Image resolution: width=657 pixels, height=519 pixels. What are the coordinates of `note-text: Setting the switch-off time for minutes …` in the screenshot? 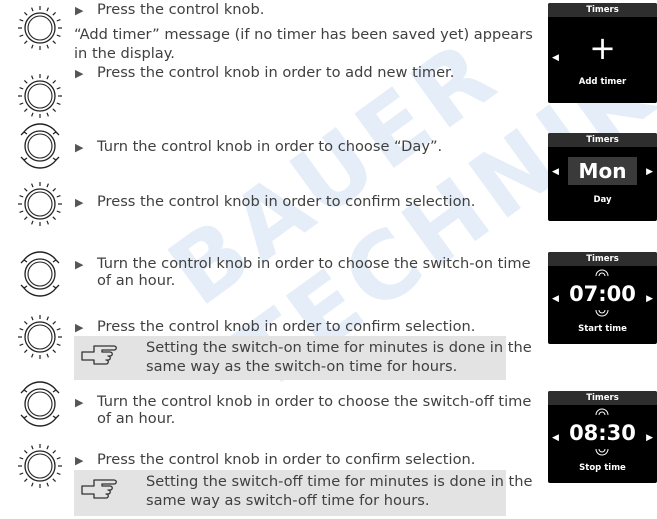 It's located at (339, 491).